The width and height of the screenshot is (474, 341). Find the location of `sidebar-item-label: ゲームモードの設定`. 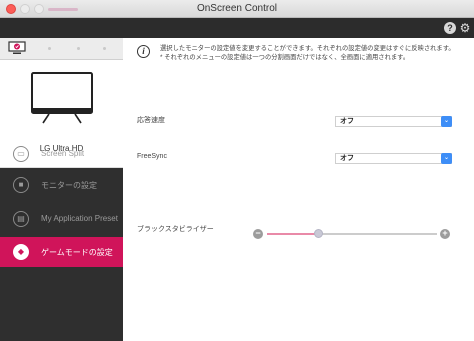

sidebar-item-label: ゲームモードの設定 is located at coordinates (77, 252).